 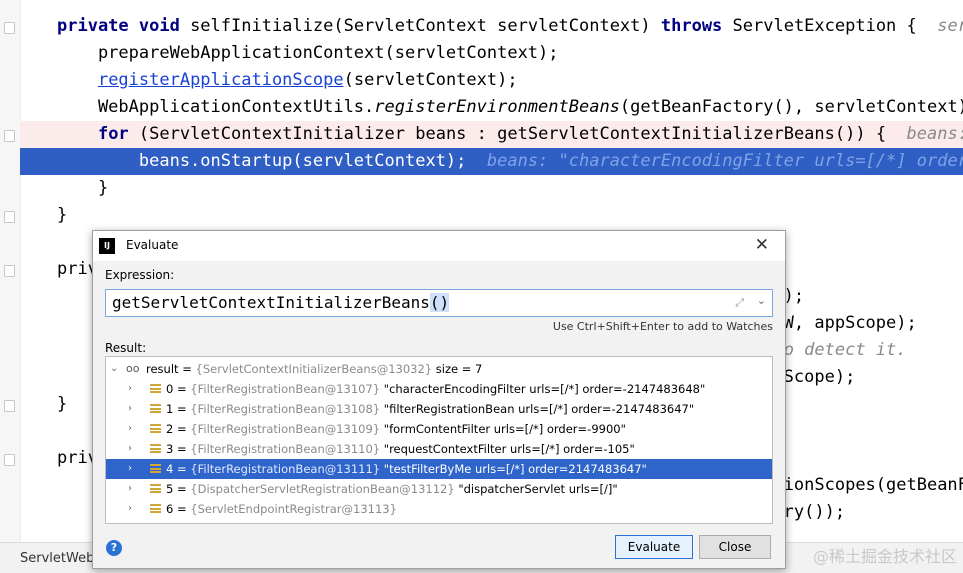 I want to click on close-button: Close, so click(x=735, y=547).